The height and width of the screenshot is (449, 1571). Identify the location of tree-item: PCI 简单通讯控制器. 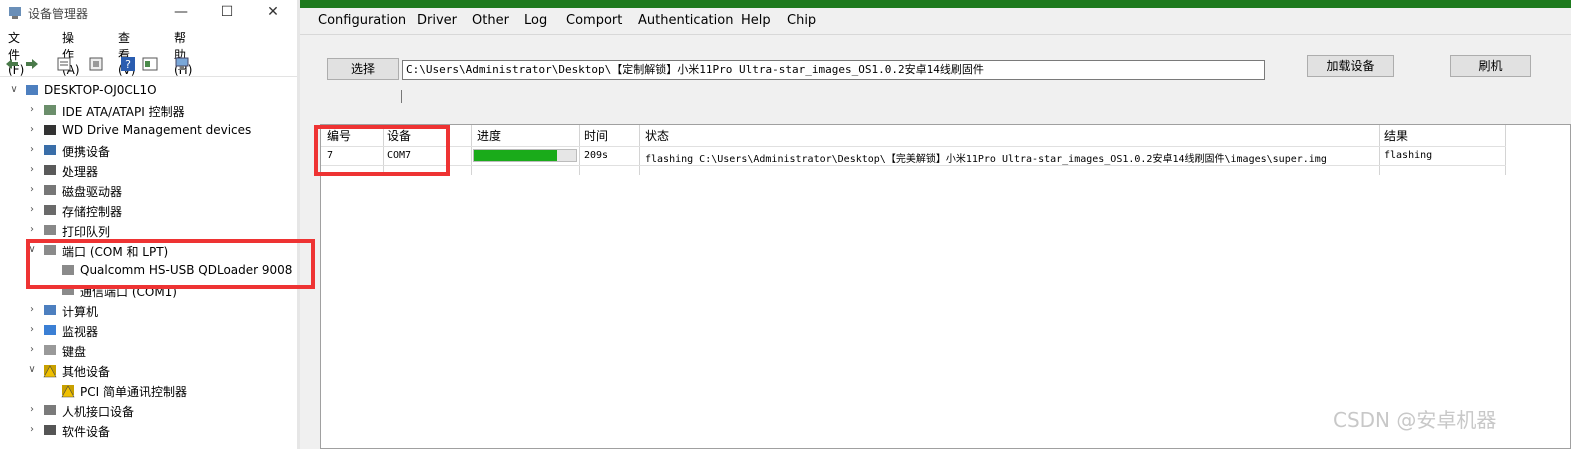
(148, 391).